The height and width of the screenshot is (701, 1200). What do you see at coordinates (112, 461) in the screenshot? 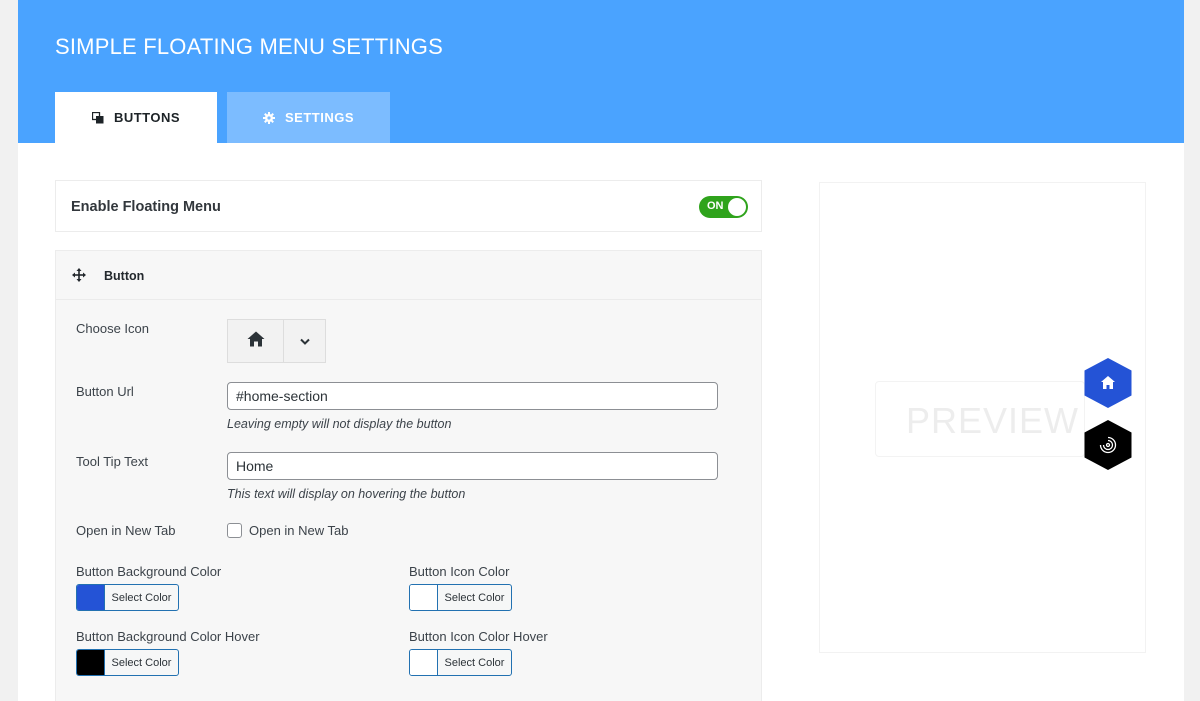
I see `tooltip-text-label: Tool Tip Text` at bounding box center [112, 461].